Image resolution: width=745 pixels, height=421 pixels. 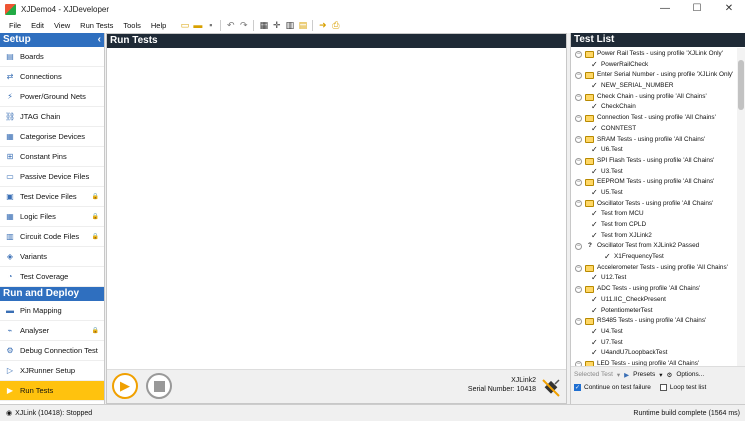 What do you see at coordinates (335, 25) in the screenshot?
I see `print-icon: ⎙` at bounding box center [335, 25].